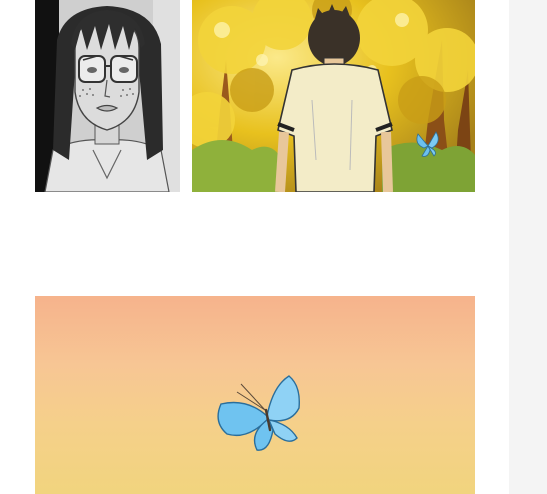 This screenshot has width=547, height=494. I want to click on right-scroll-gutter, so click(528, 247).